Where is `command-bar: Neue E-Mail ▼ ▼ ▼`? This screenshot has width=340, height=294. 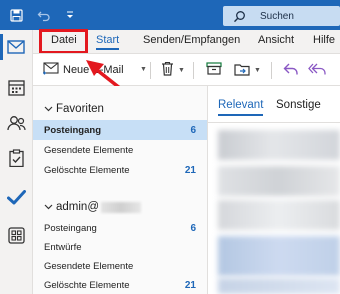 command-bar: Neue E-Mail ▼ ▼ ▼ is located at coordinates (186, 69).